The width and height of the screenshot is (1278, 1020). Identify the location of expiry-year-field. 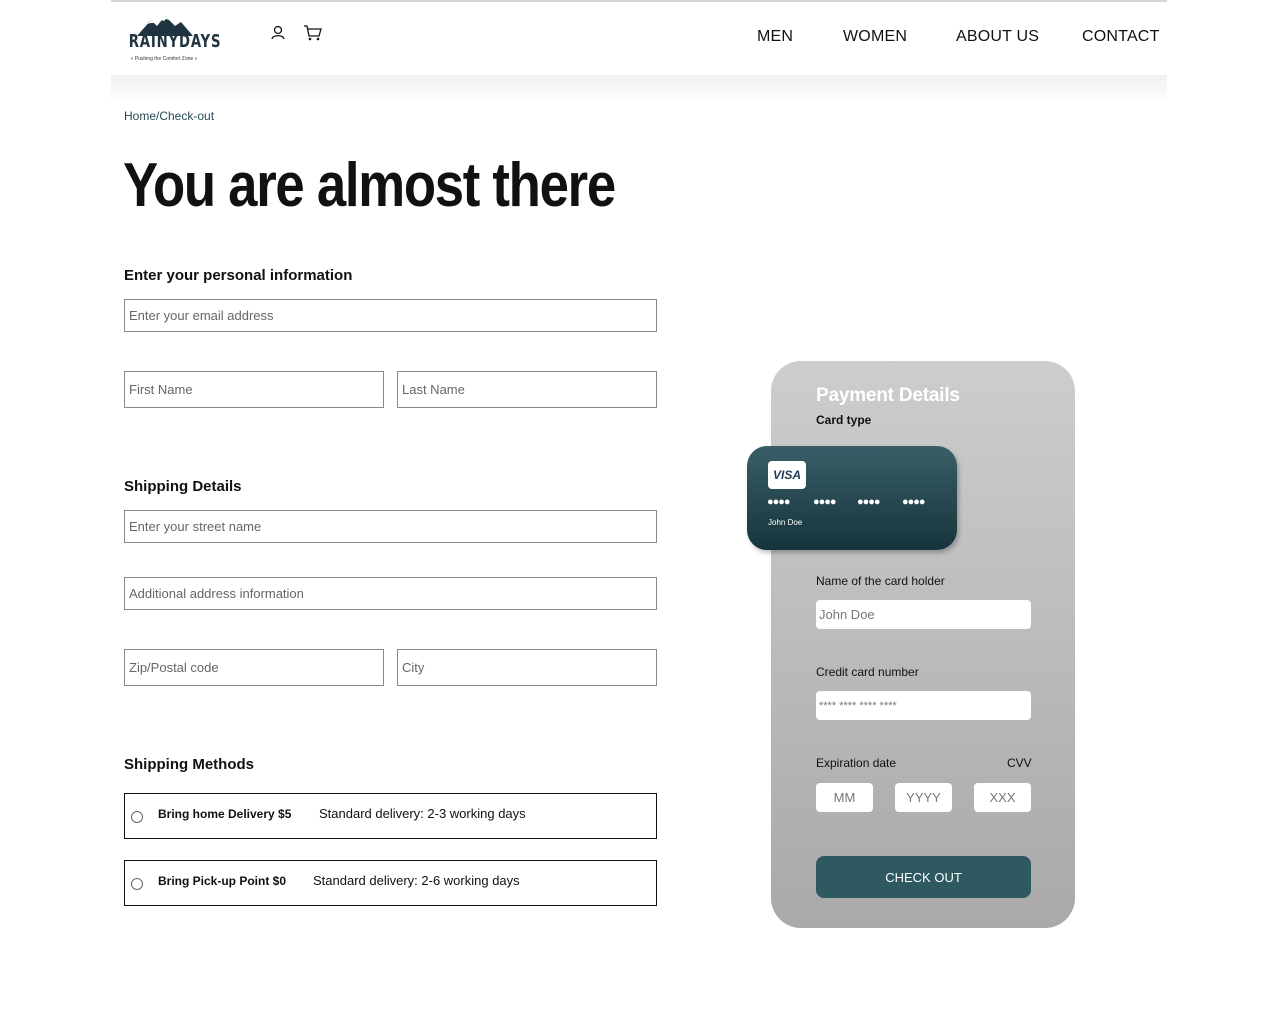
(923, 797).